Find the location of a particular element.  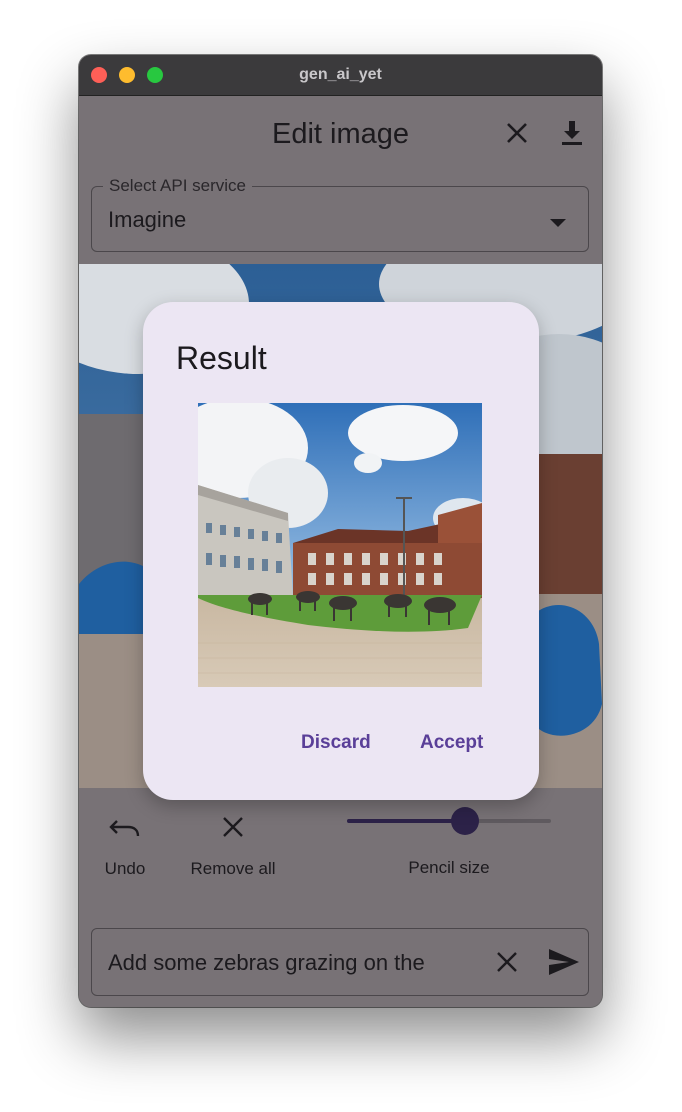

slider-active-track is located at coordinates (406, 821).